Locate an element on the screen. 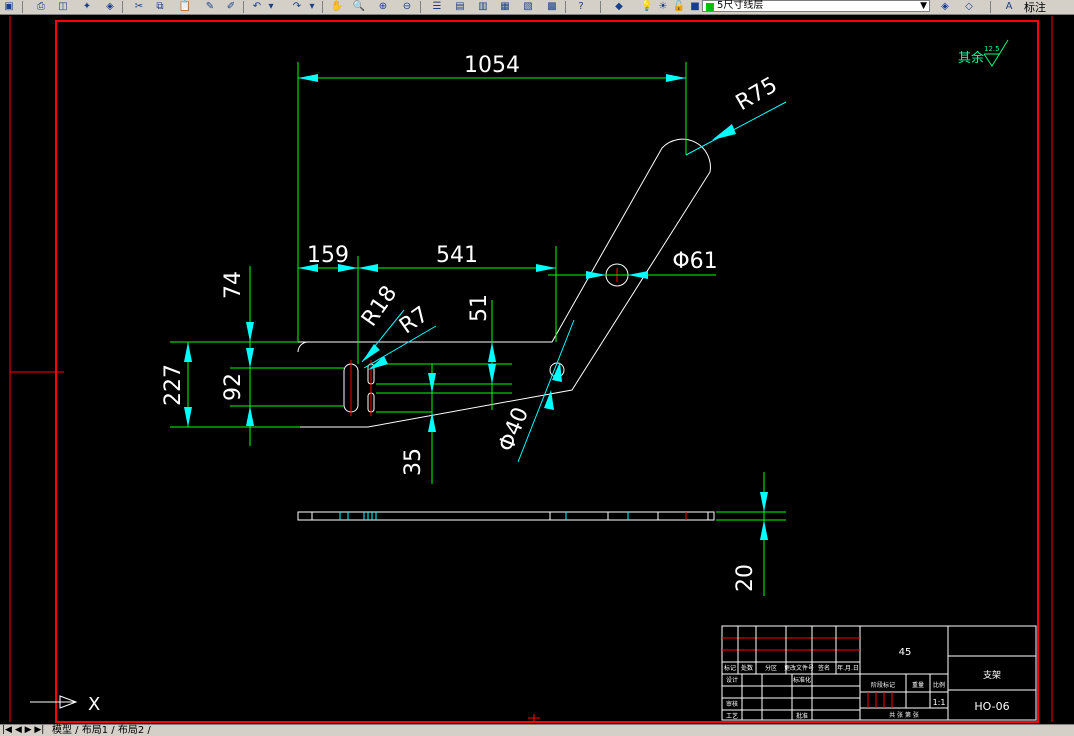  copy-icon: ⧉ is located at coordinates (160, 7).